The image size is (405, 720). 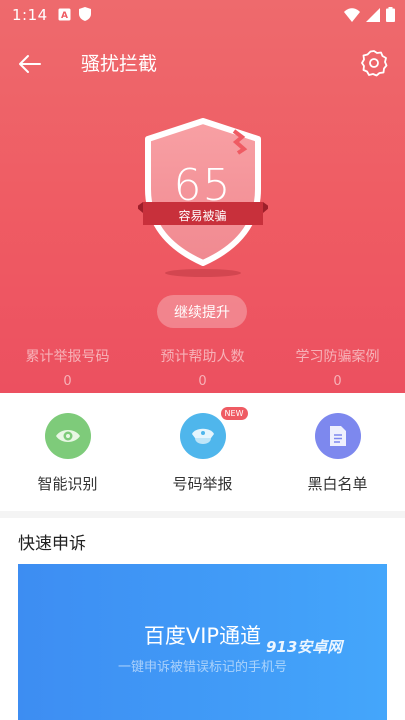 What do you see at coordinates (202, 185) in the screenshot?
I see `security-score: 65` at bounding box center [202, 185].